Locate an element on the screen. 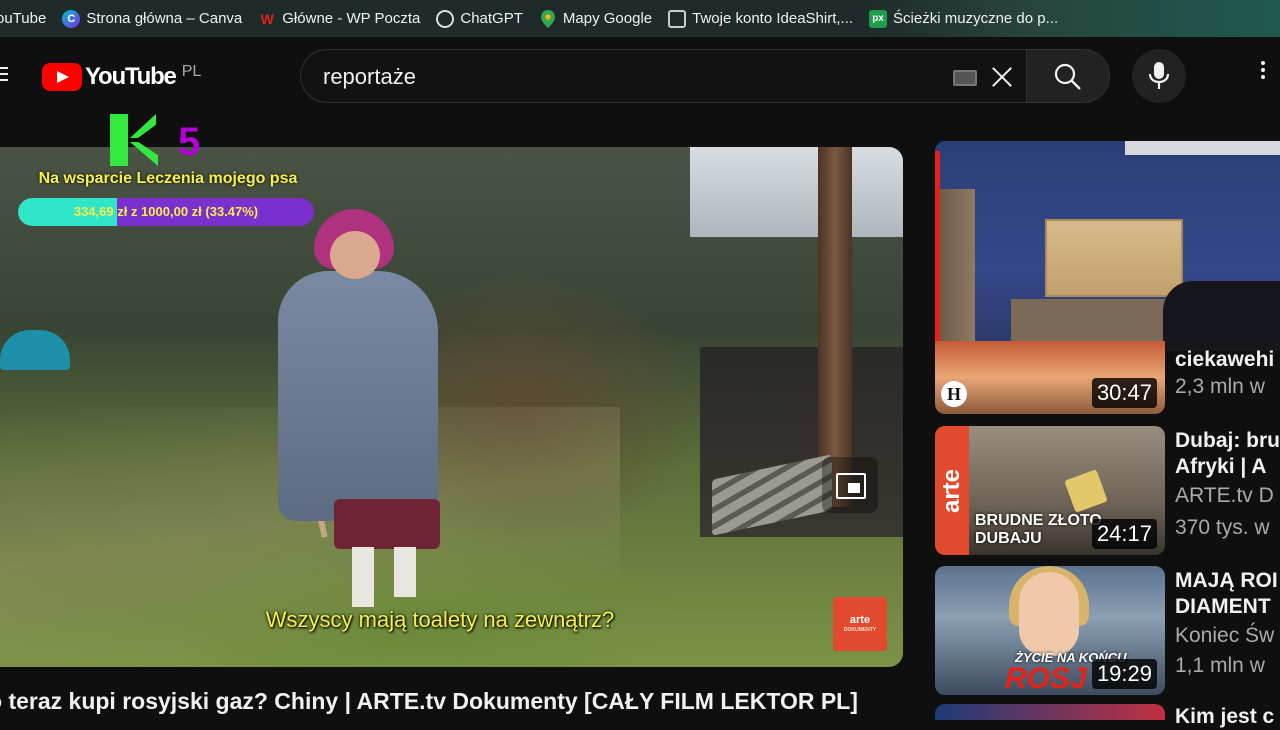 The height and width of the screenshot is (730, 1280). search-input is located at coordinates (623, 77).